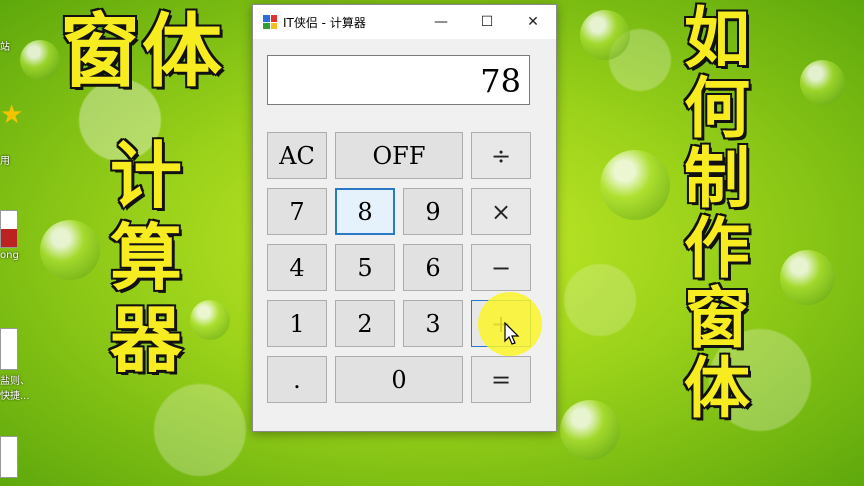 This screenshot has width=864, height=486. Describe the element at coordinates (324, 22) in the screenshot. I see `window-title: IT侠侣 - 计算器` at that location.